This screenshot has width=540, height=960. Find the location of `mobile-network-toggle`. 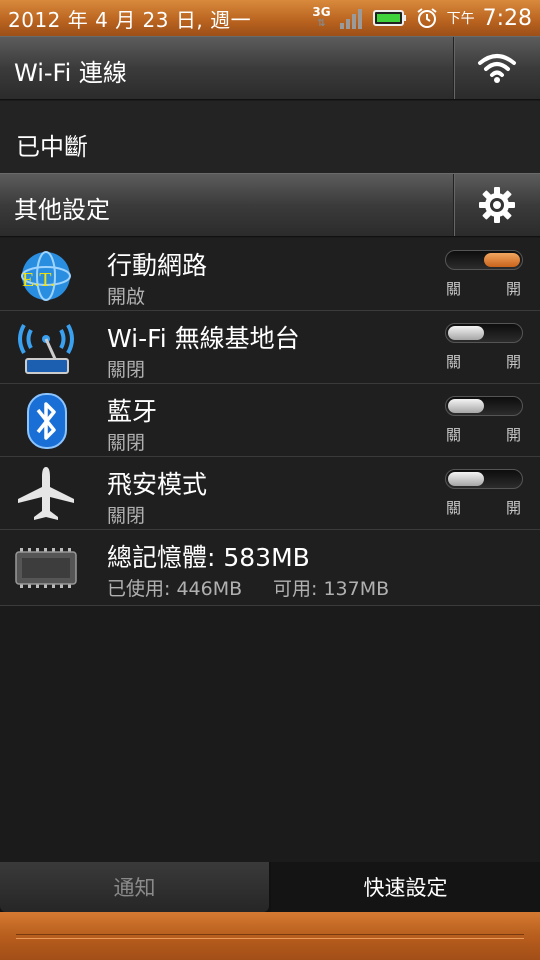

mobile-network-toggle is located at coordinates (484, 260).